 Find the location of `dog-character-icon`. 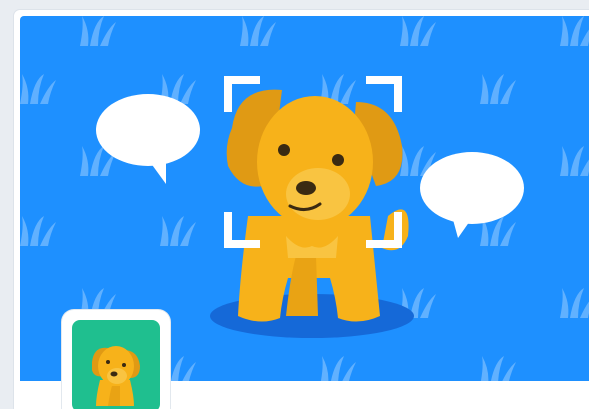

dog-character-icon is located at coordinates (116, 364).